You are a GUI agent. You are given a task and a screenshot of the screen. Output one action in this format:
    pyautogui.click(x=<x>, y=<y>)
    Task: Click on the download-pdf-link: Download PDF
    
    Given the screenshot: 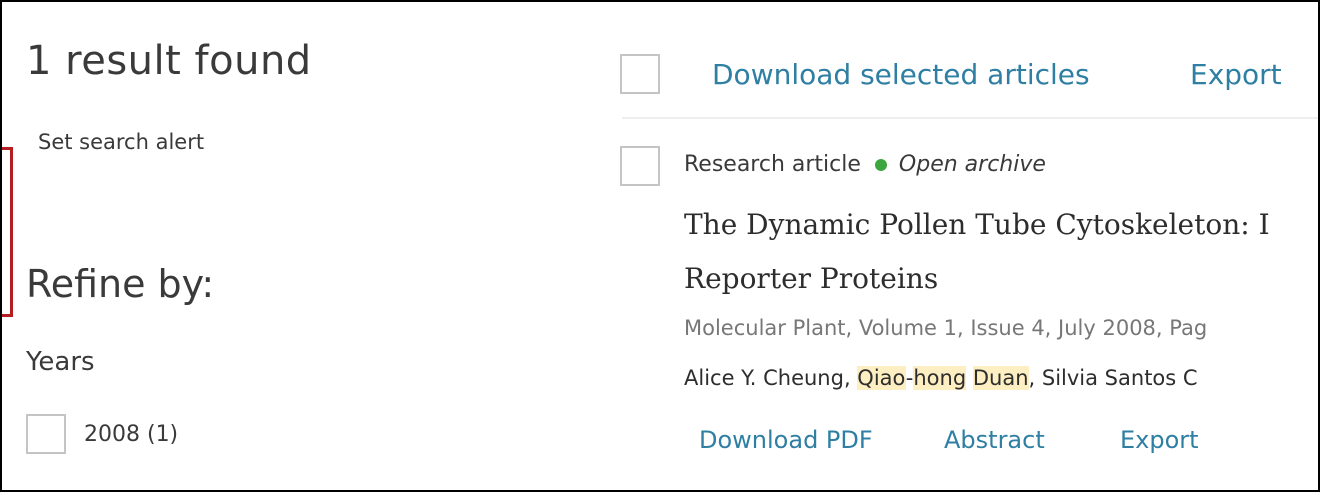 What is the action you would take?
    pyautogui.click(x=786, y=440)
    